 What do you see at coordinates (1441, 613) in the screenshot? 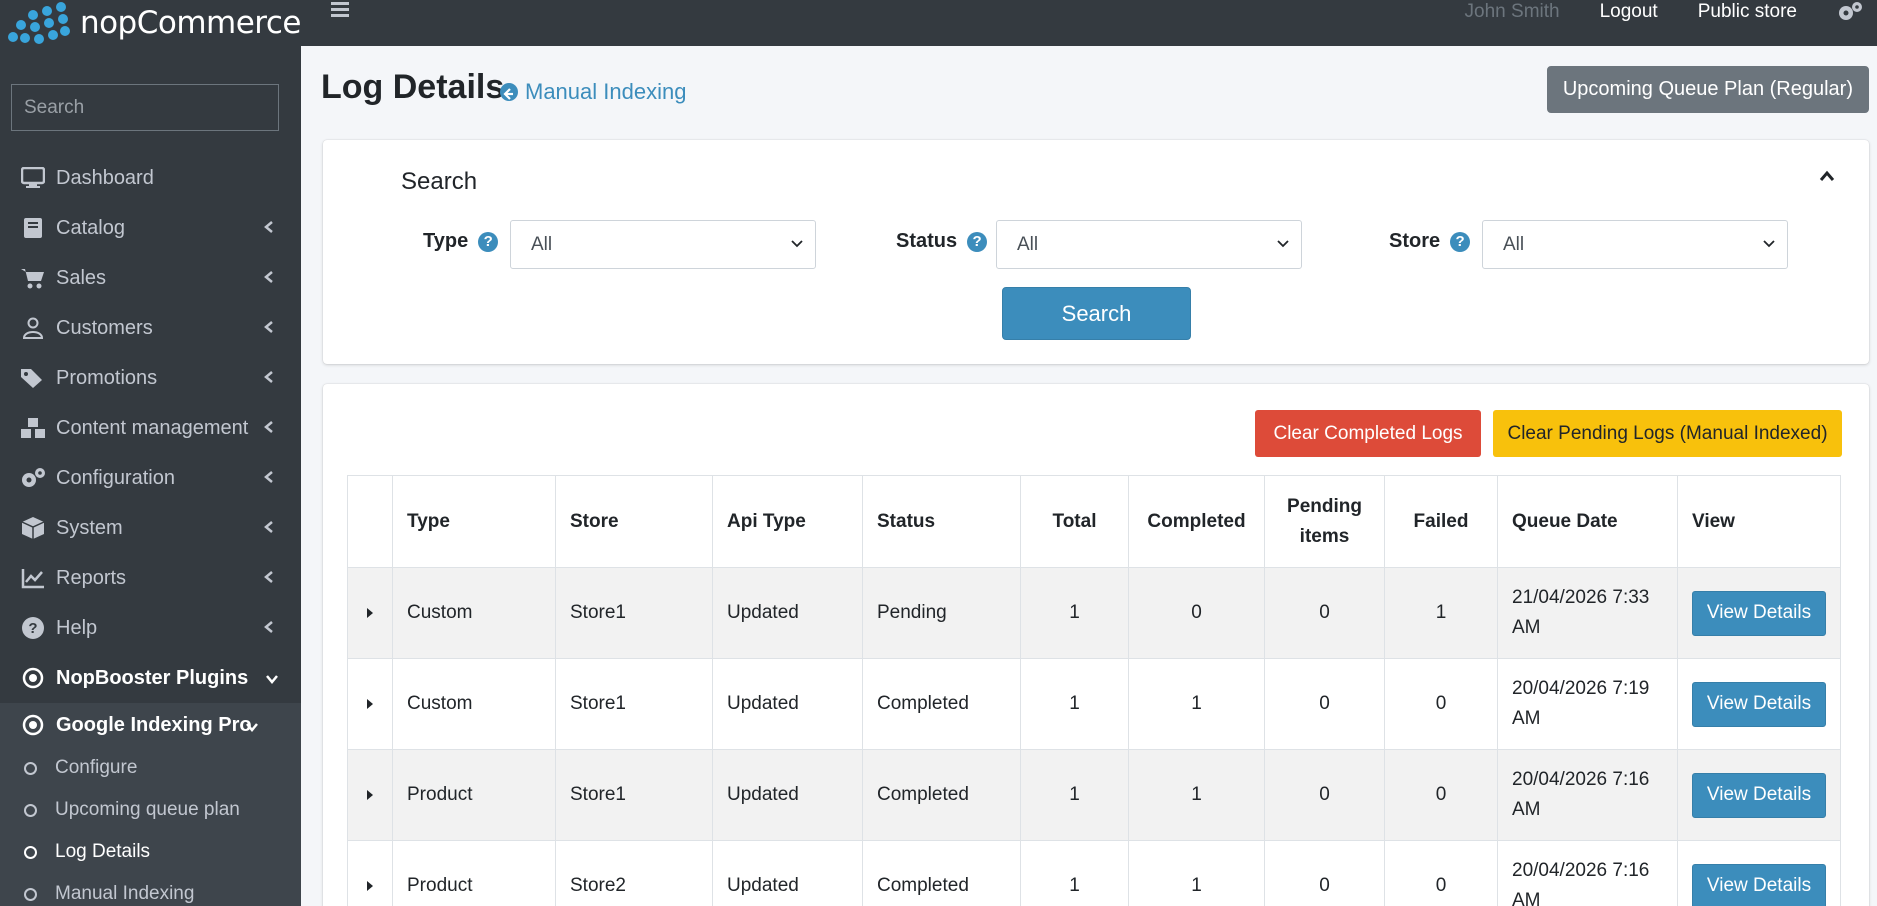
I see `cell-failed: 1` at bounding box center [1441, 613].